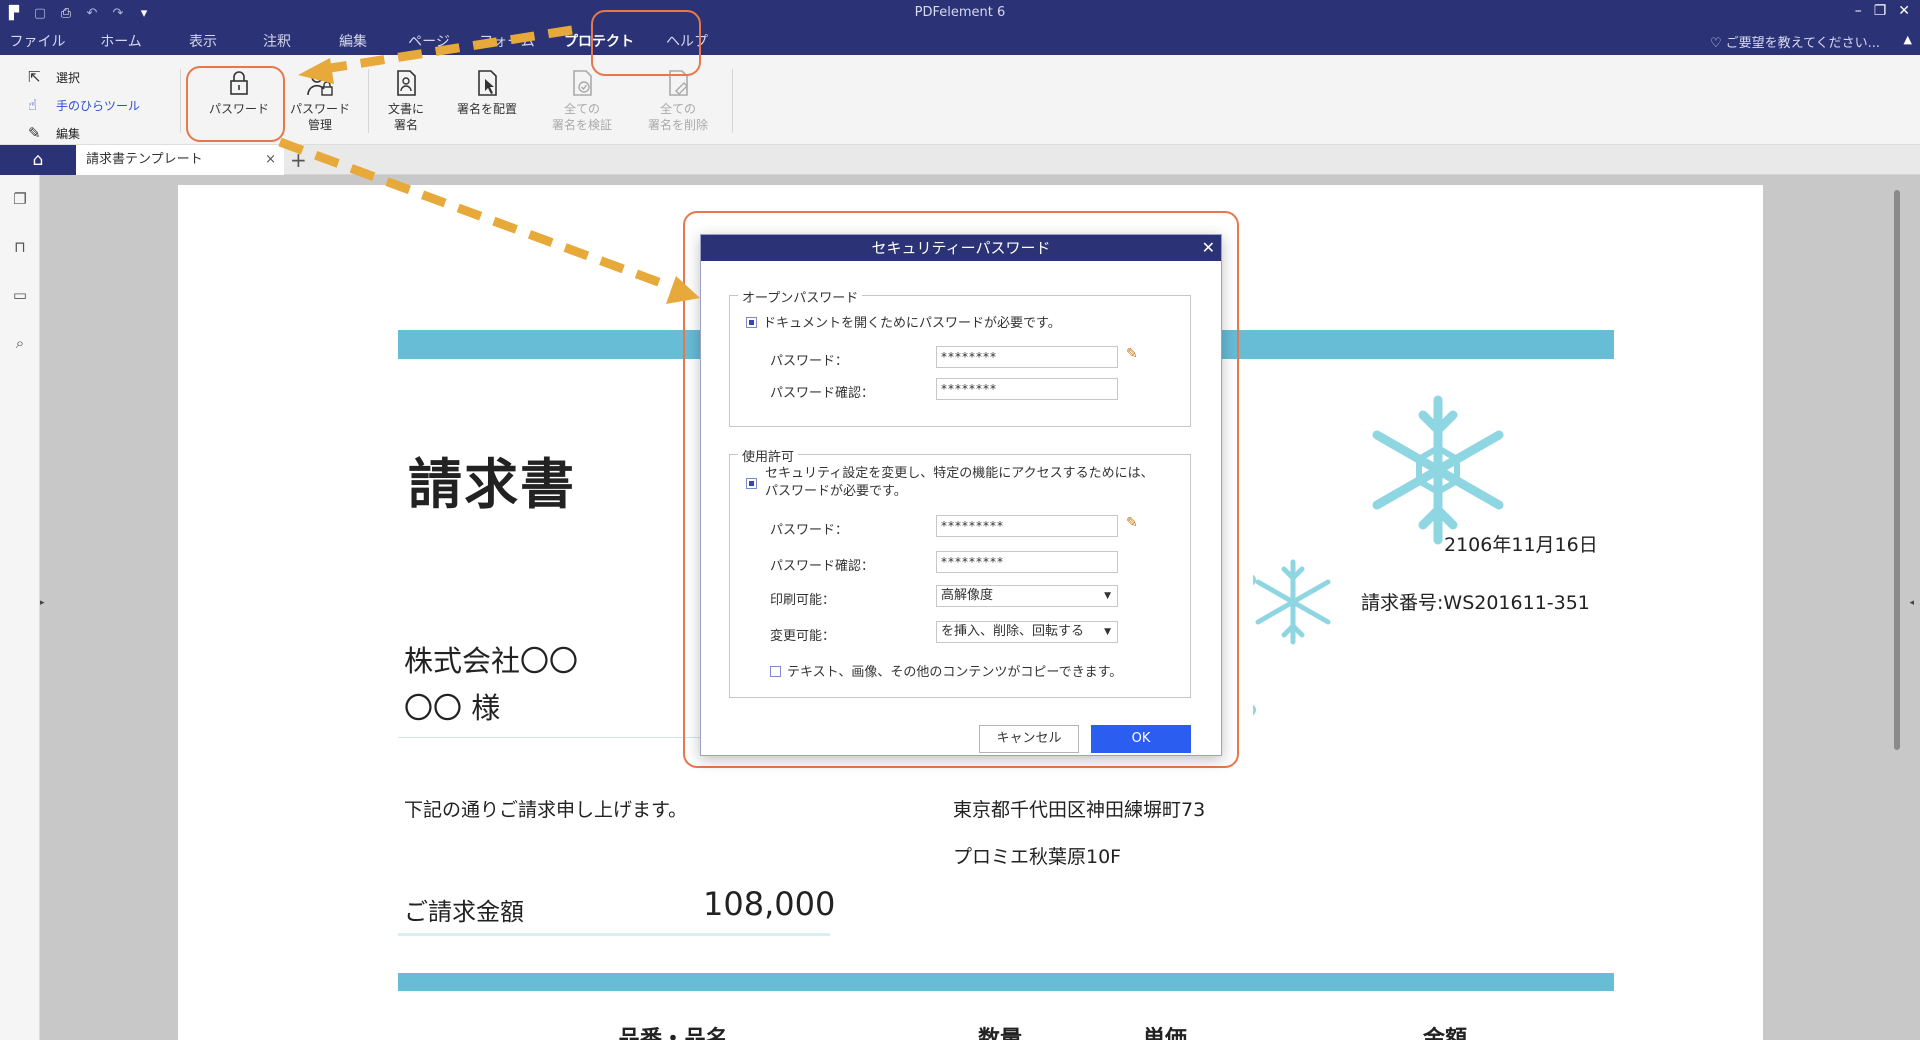 This screenshot has height=1040, width=1920. Describe the element at coordinates (673, 1033) in the screenshot. I see `table-header-item: 品番・品名` at that location.